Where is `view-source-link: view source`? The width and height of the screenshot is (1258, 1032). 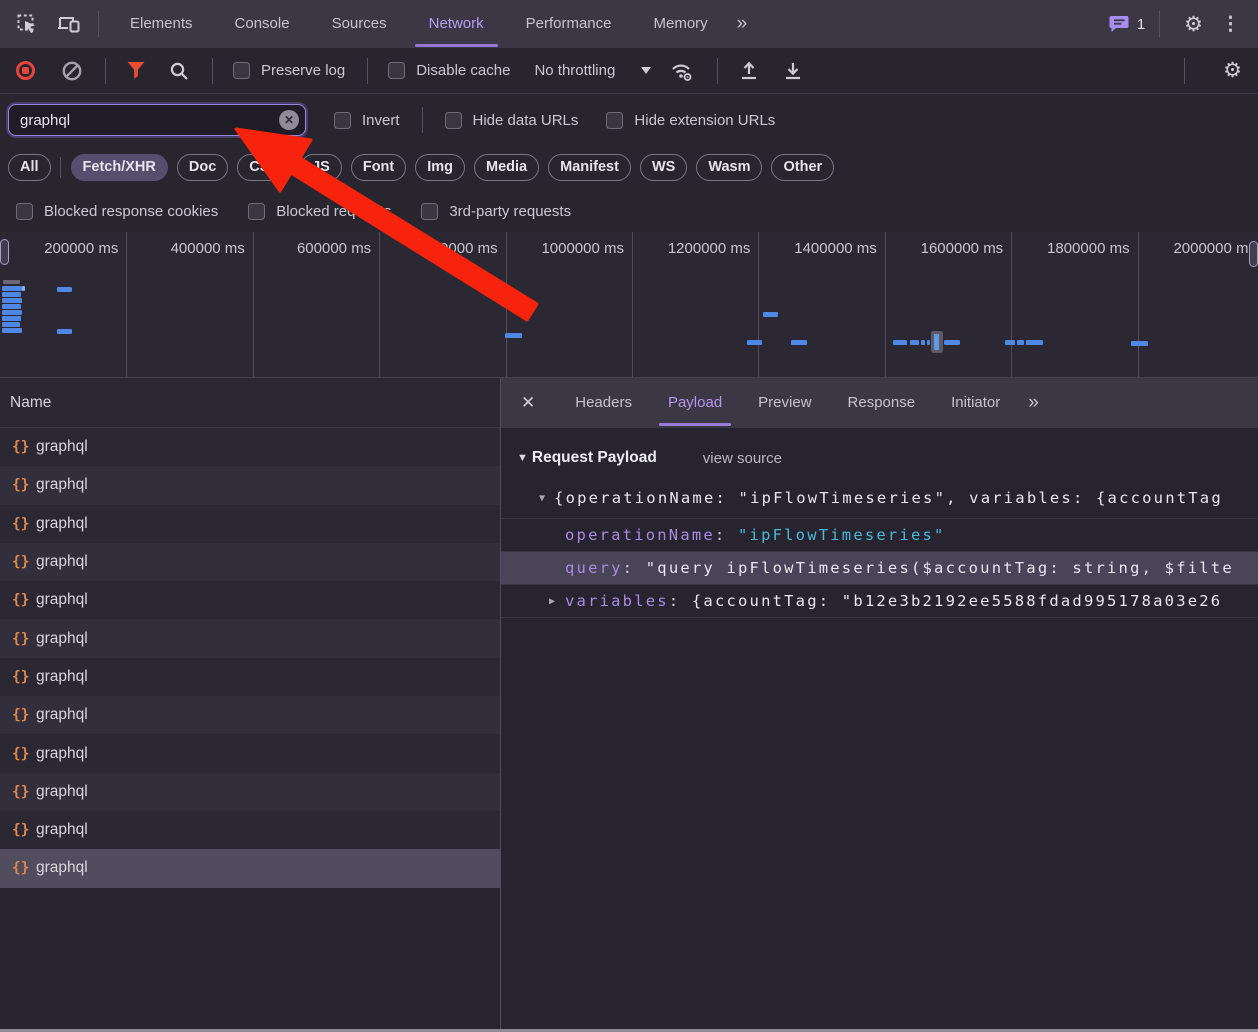 view-source-link: view source is located at coordinates (742, 458).